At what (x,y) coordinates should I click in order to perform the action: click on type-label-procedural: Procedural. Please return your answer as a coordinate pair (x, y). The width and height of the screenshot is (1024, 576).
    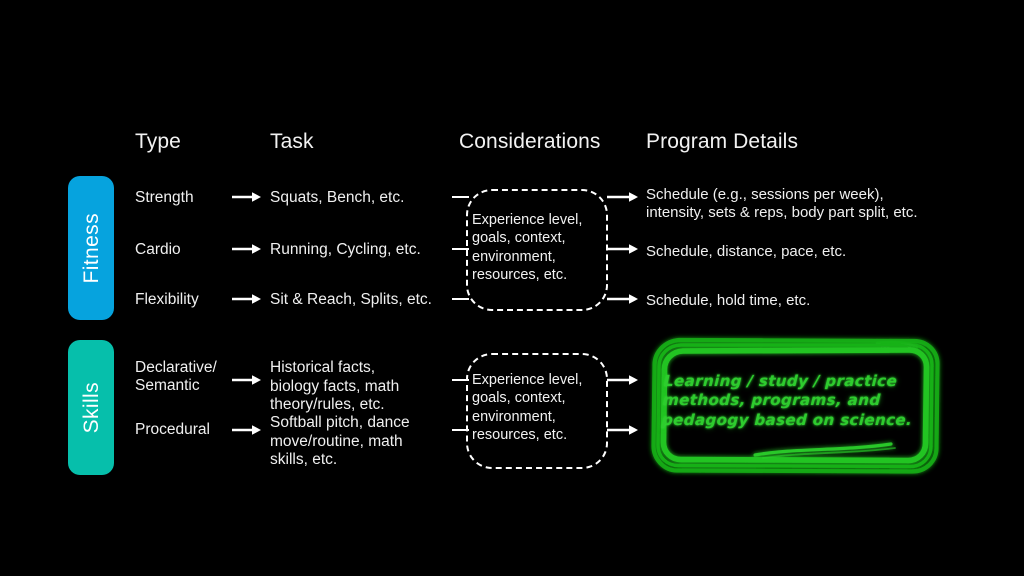
    Looking at the image, I should click on (172, 429).